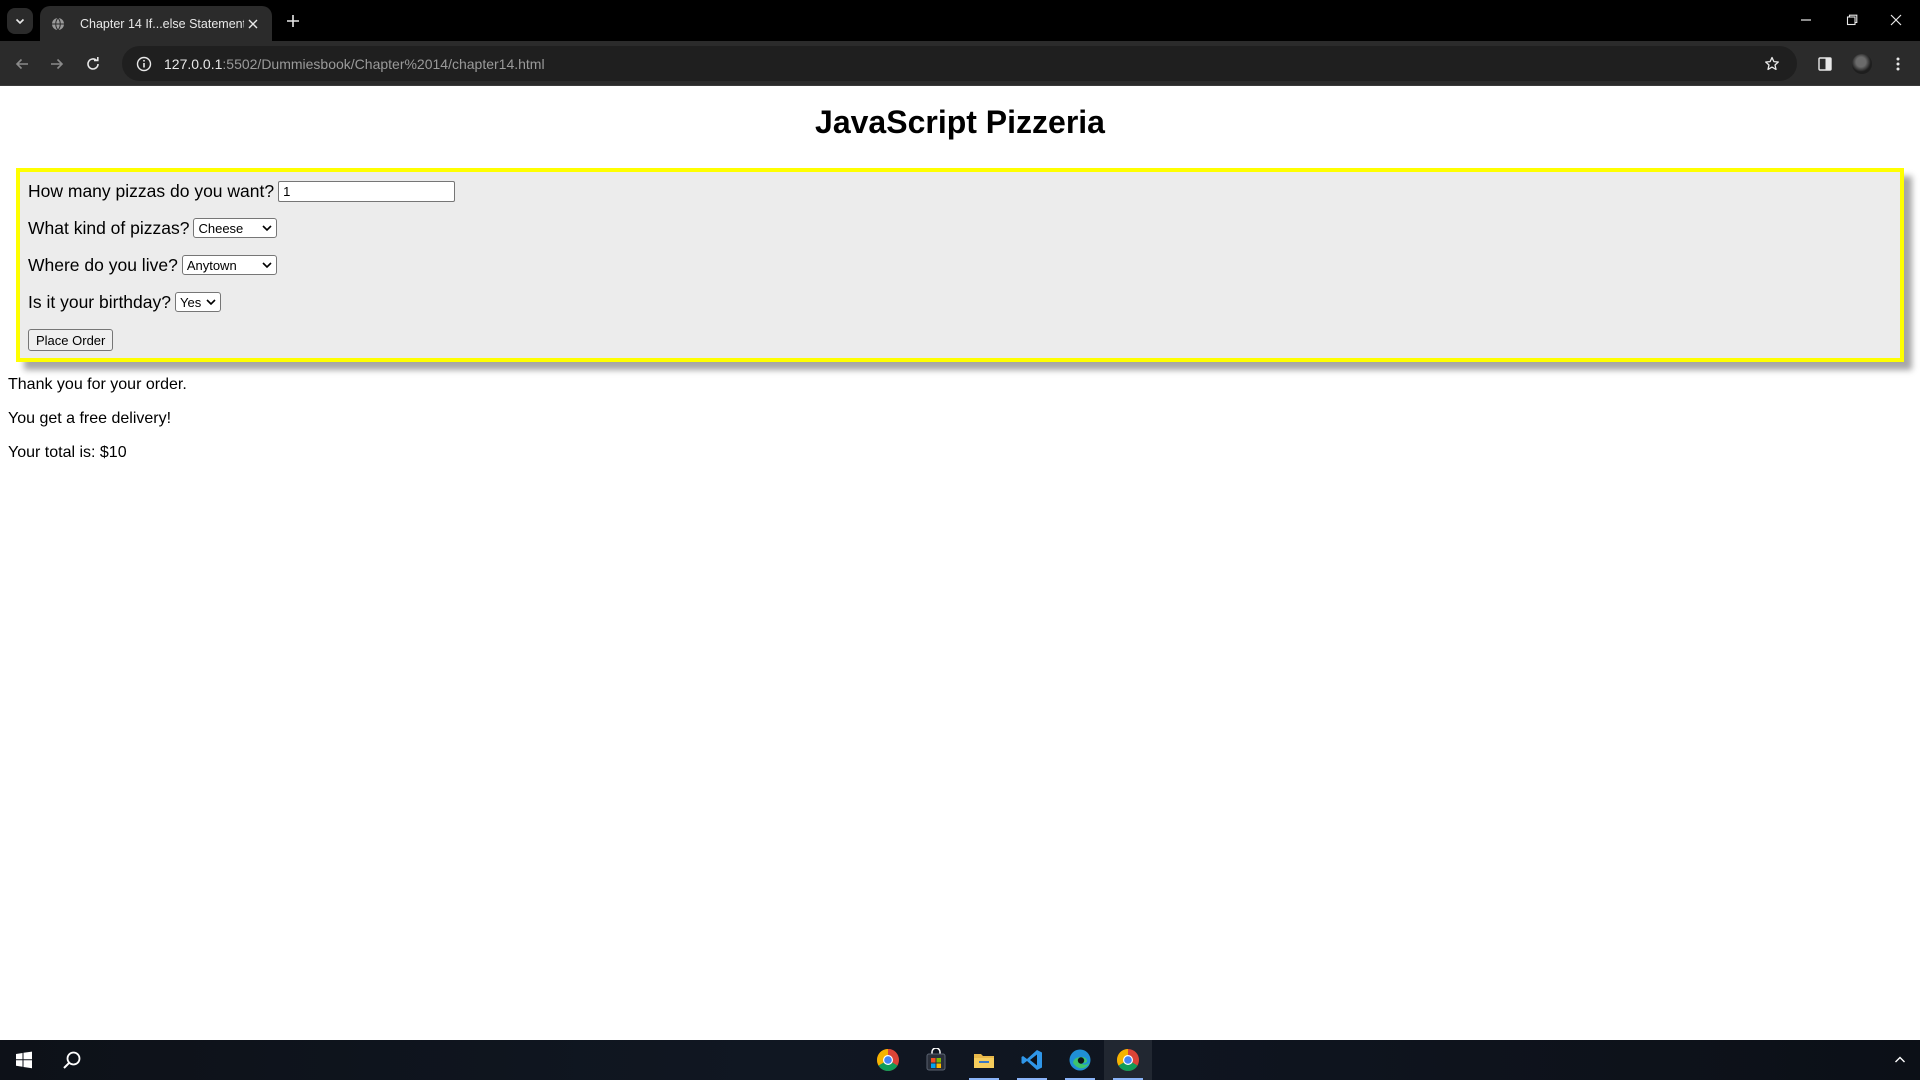  What do you see at coordinates (193, 63) in the screenshot?
I see `url-host: 127.0.0.1` at bounding box center [193, 63].